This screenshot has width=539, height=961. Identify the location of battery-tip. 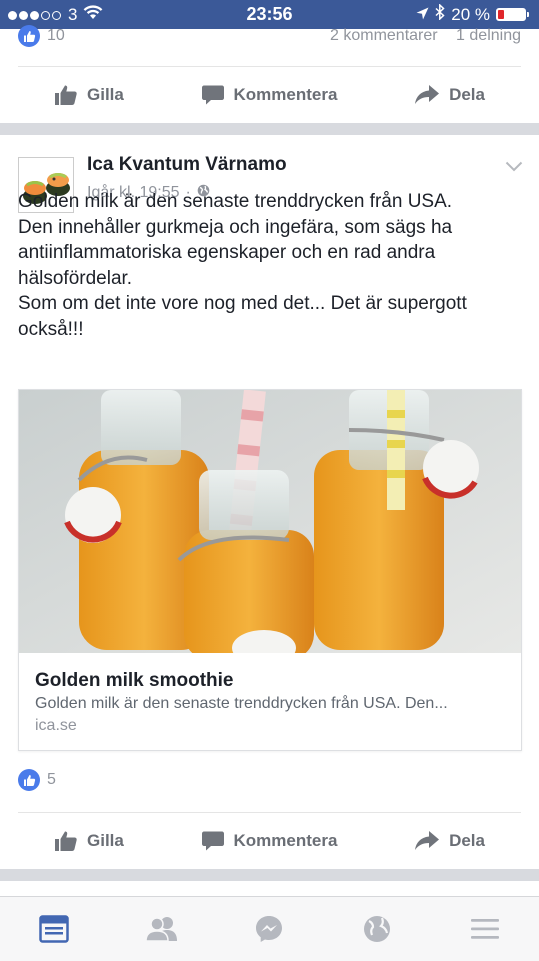
(528, 14).